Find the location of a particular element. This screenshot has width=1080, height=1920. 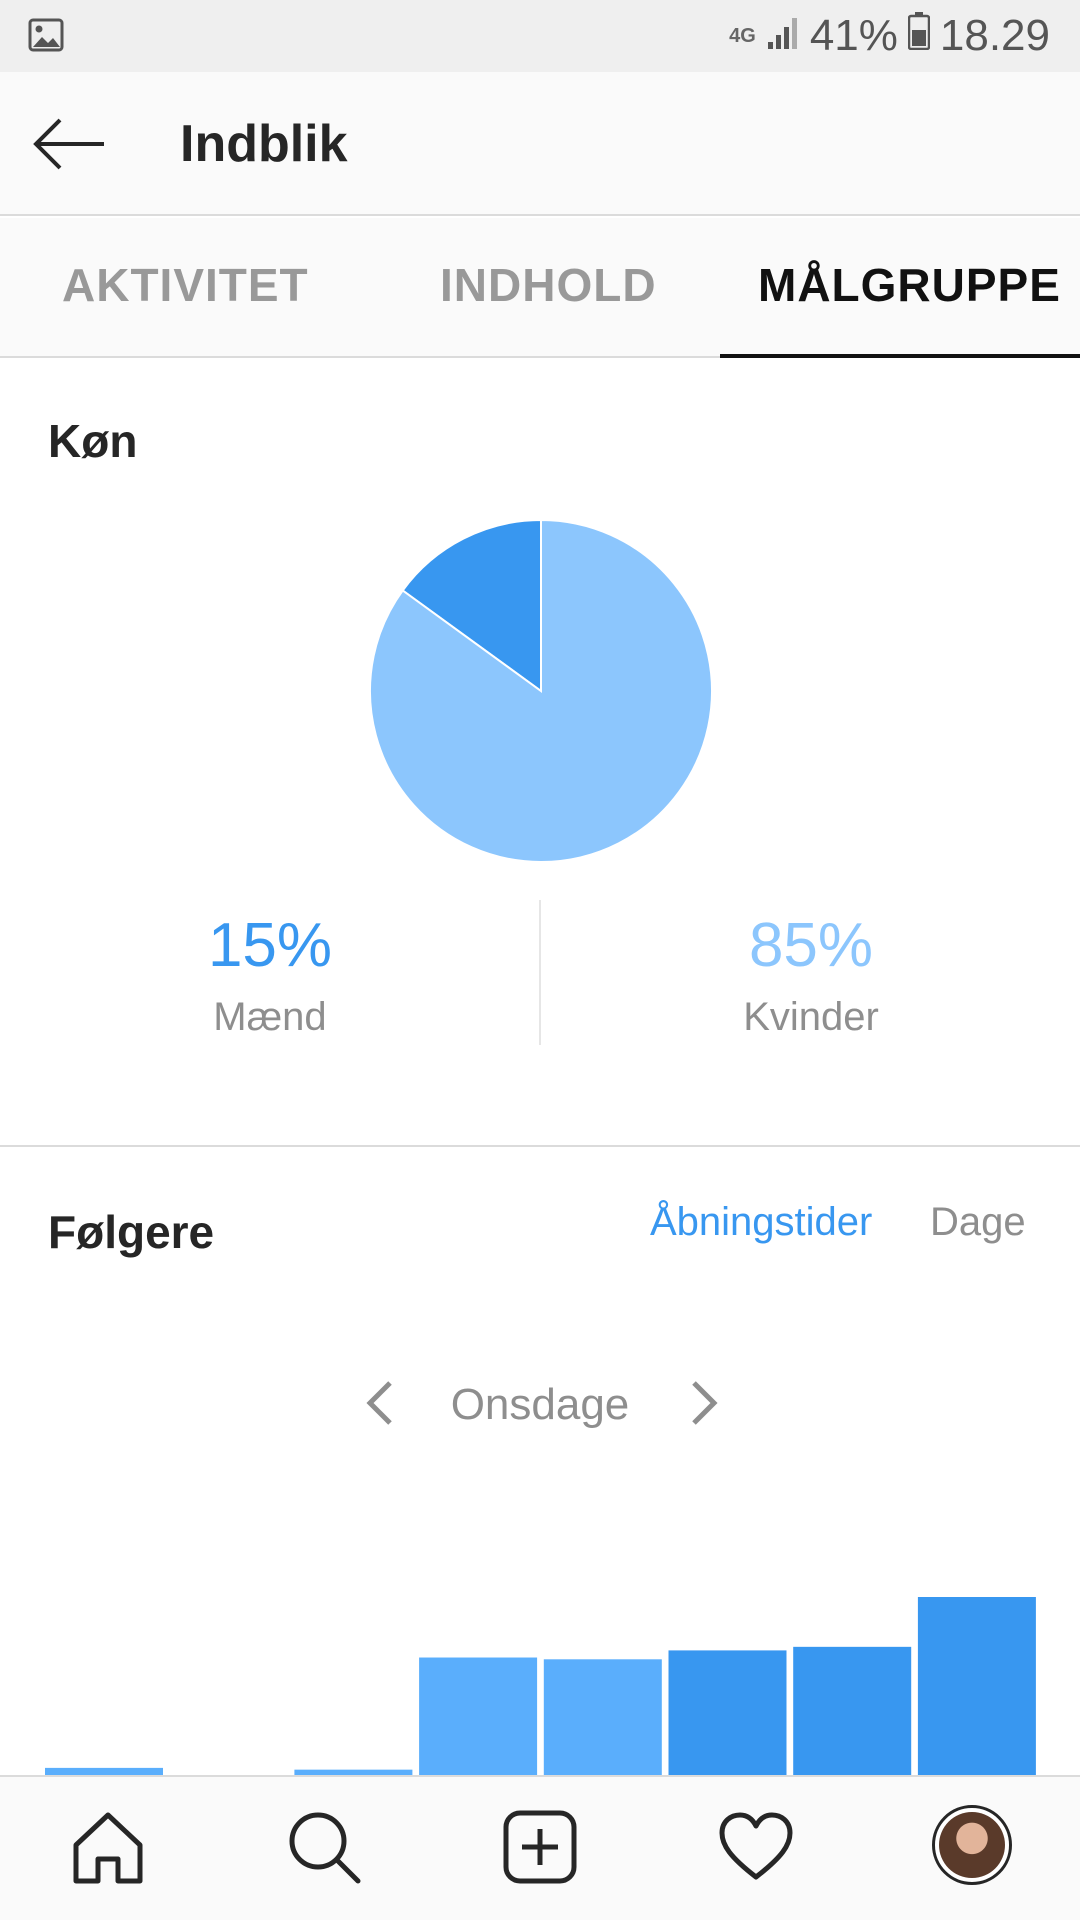

signal-icon is located at coordinates (783, 36).